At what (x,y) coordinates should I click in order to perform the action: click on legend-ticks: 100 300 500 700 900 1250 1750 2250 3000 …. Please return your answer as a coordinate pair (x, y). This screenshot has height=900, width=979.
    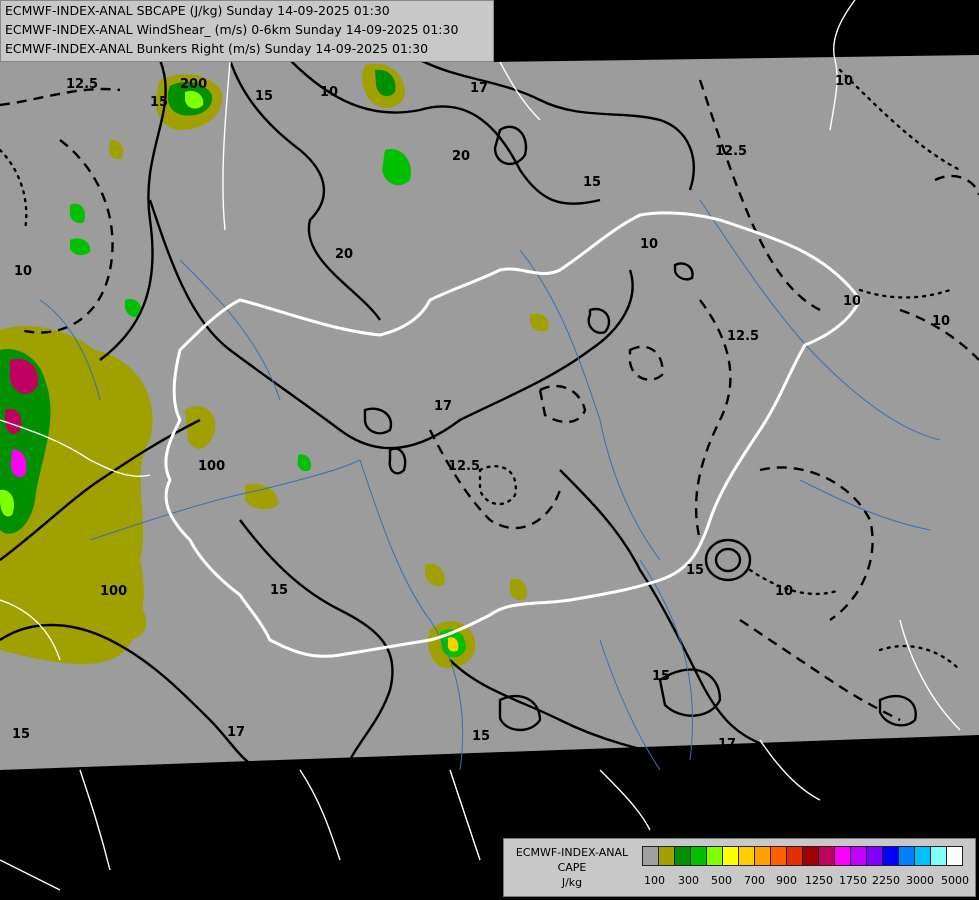
    Looking at the image, I should click on (807, 881).